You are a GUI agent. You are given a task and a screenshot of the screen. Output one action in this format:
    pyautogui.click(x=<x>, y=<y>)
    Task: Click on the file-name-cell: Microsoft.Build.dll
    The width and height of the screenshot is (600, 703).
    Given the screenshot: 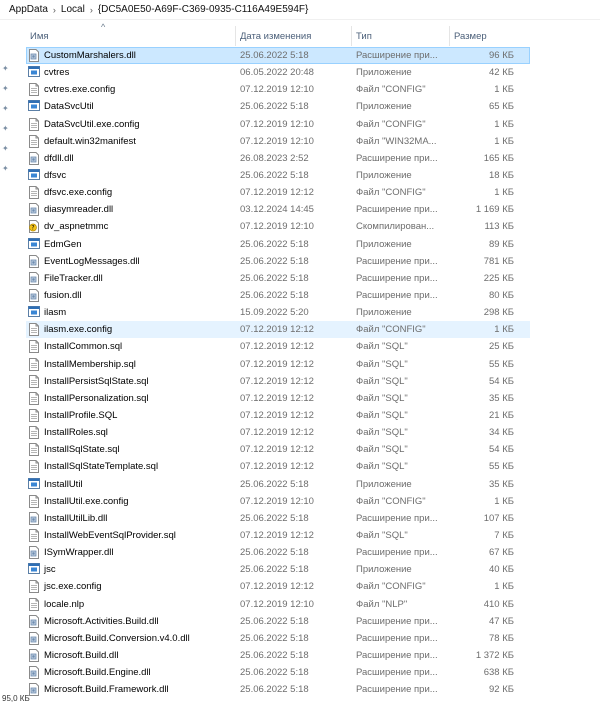 What is the action you would take?
    pyautogui.click(x=131, y=655)
    